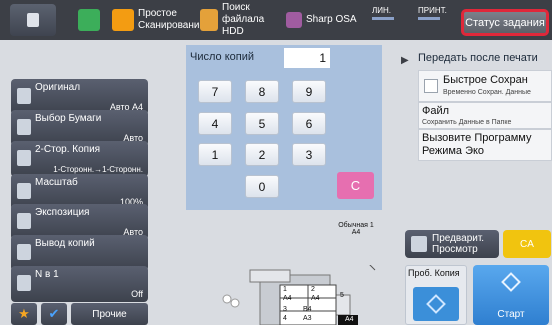 The image size is (552, 325). I want to click on eco-mode-option: Вызовите Программу Режима Эко, so click(485, 145).